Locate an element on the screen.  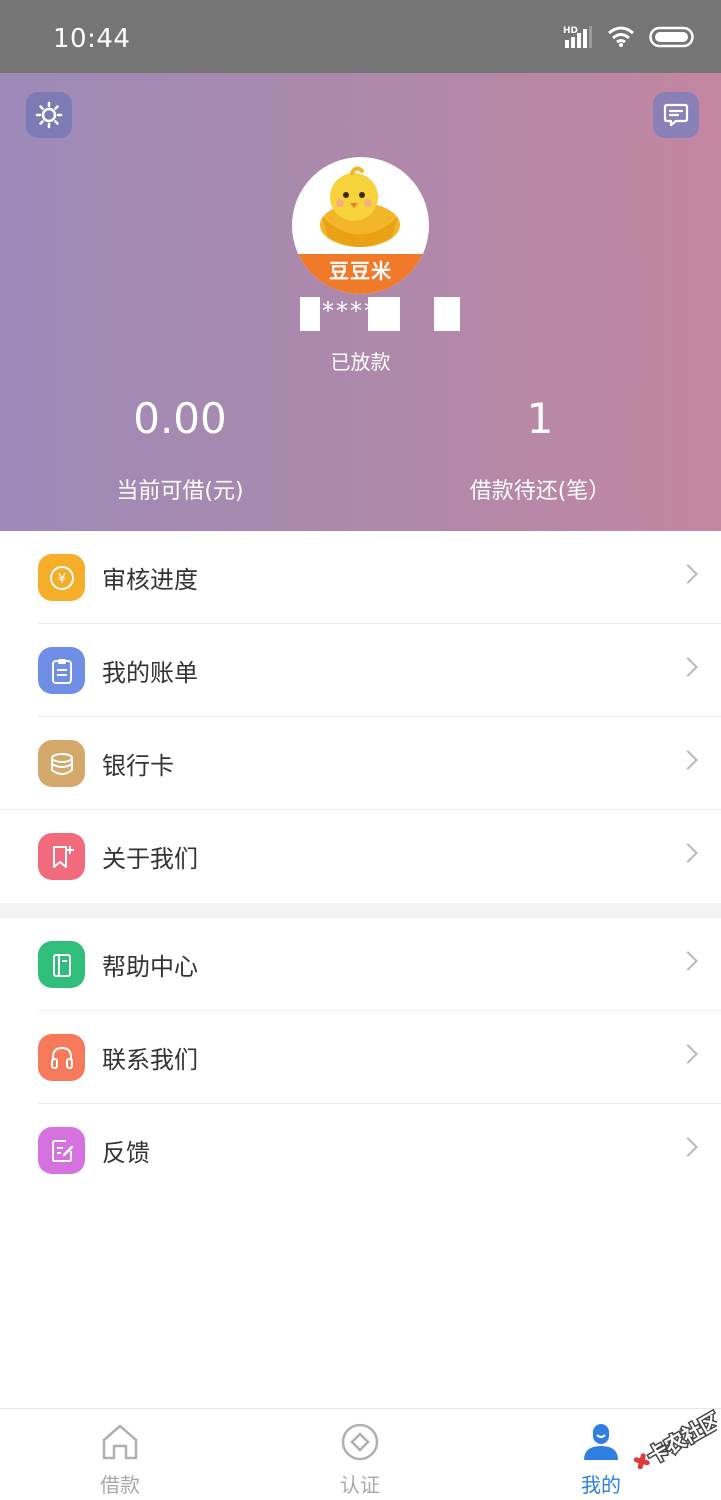
settings-button is located at coordinates (49, 115).